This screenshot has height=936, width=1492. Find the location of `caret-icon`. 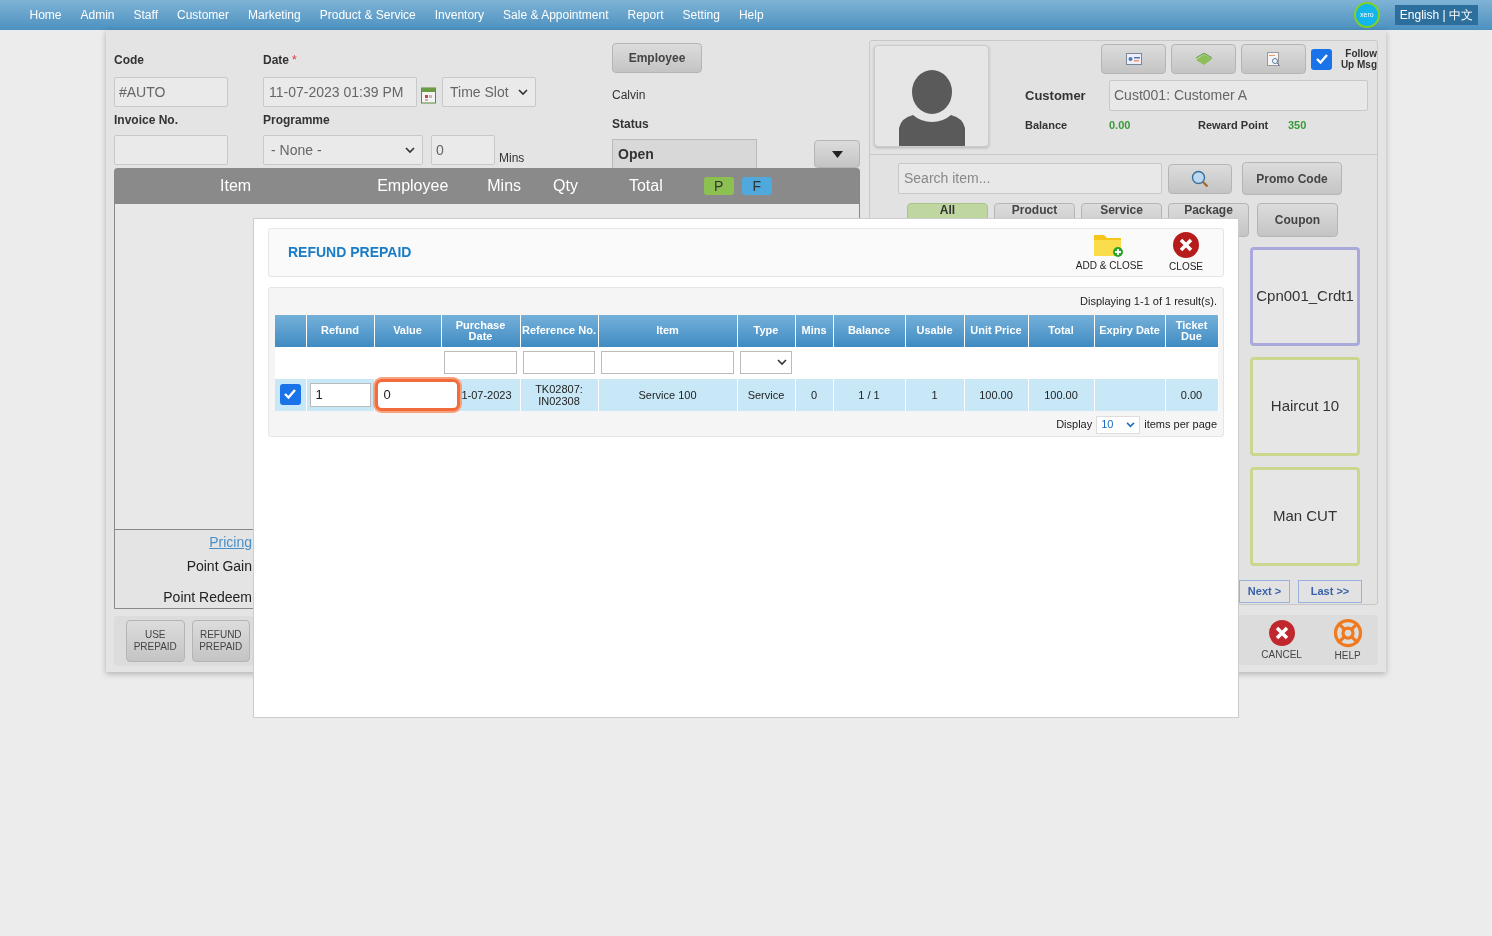

caret-icon is located at coordinates (837, 154).